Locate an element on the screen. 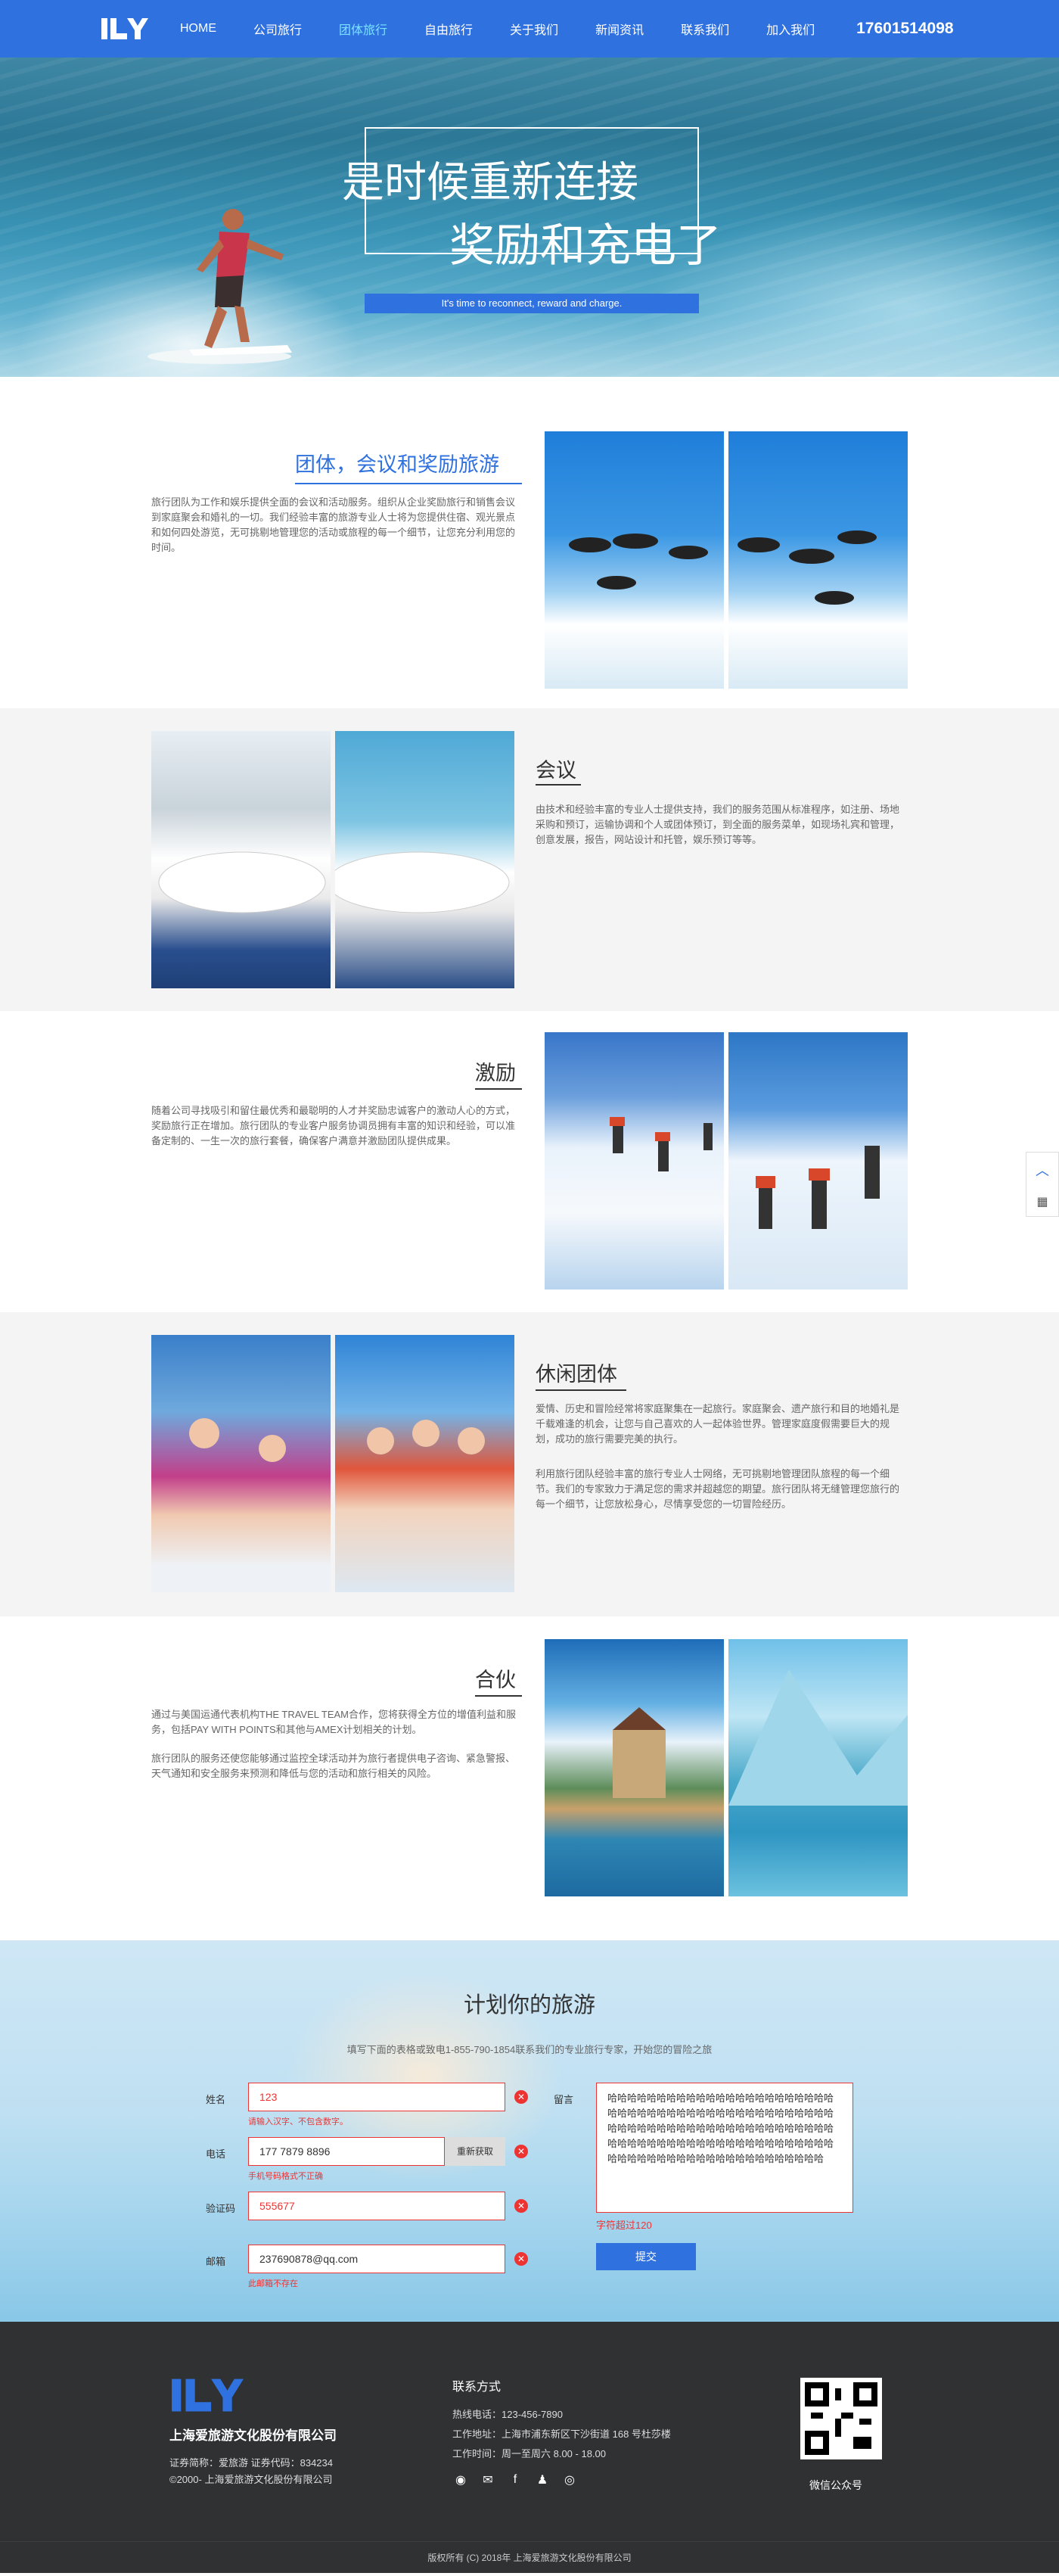 The width and height of the screenshot is (1059, 2576). qr-mini-icon: ▦ is located at coordinates (1042, 1201).